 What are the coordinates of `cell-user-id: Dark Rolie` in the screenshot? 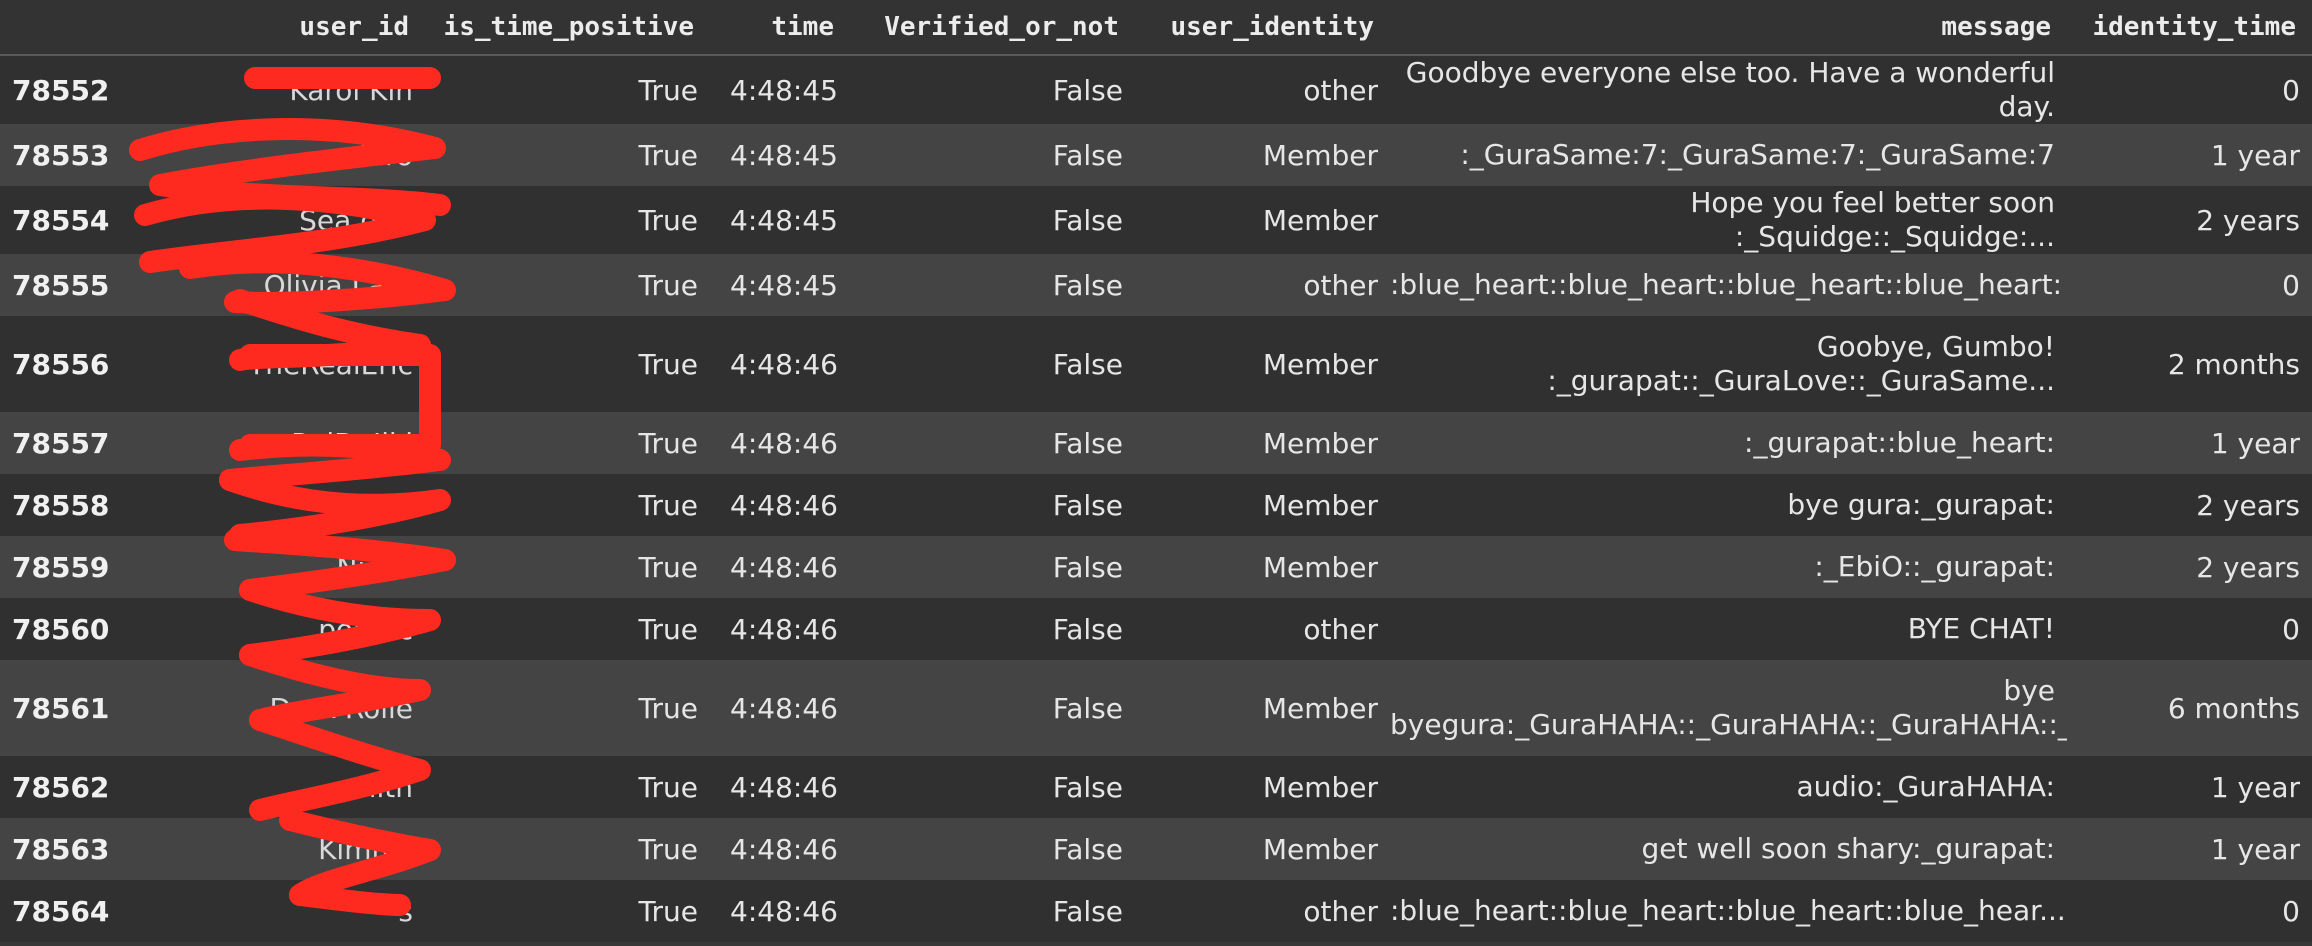 It's located at (341, 708).